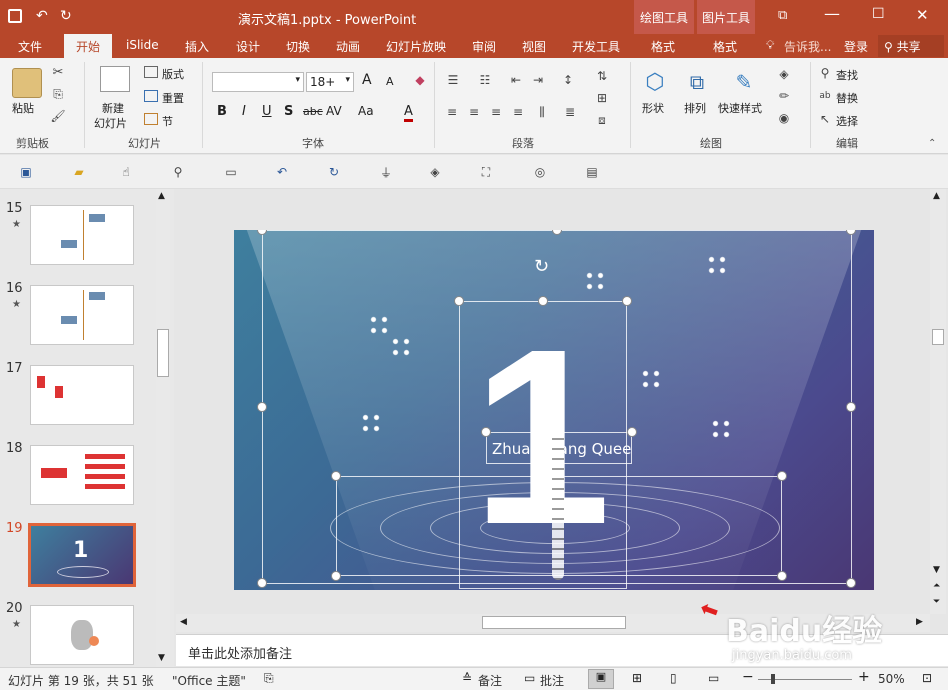  Describe the element at coordinates (420, 80) in the screenshot. I see `clear-format-icon: ◆` at that location.